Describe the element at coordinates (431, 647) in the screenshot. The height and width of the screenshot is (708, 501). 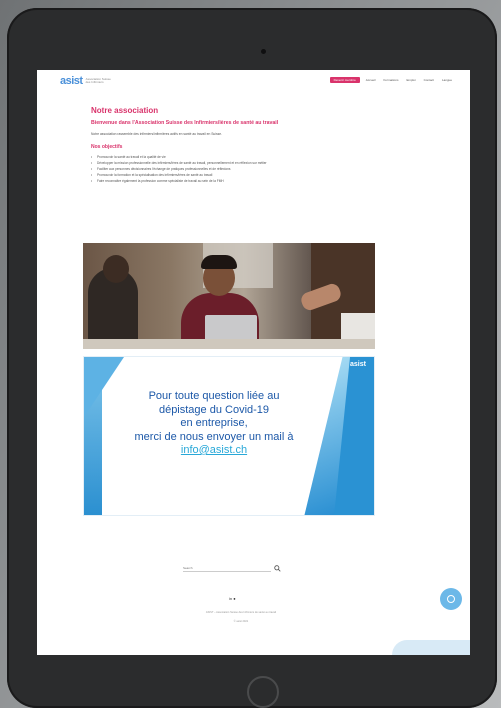
I see `footer-wave` at that location.